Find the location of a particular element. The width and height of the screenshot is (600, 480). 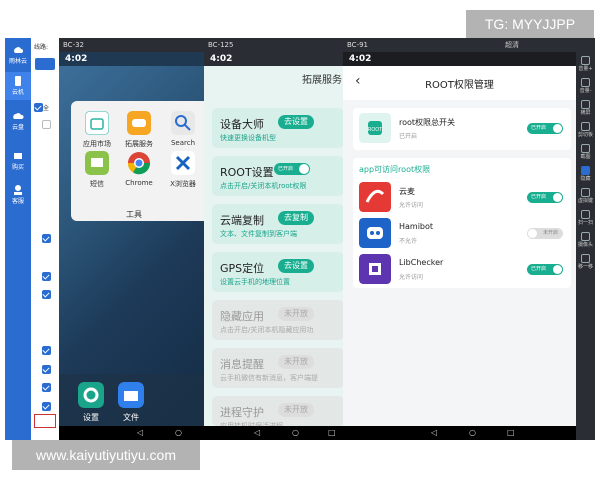

rotate-icon is located at coordinates (585, 104).